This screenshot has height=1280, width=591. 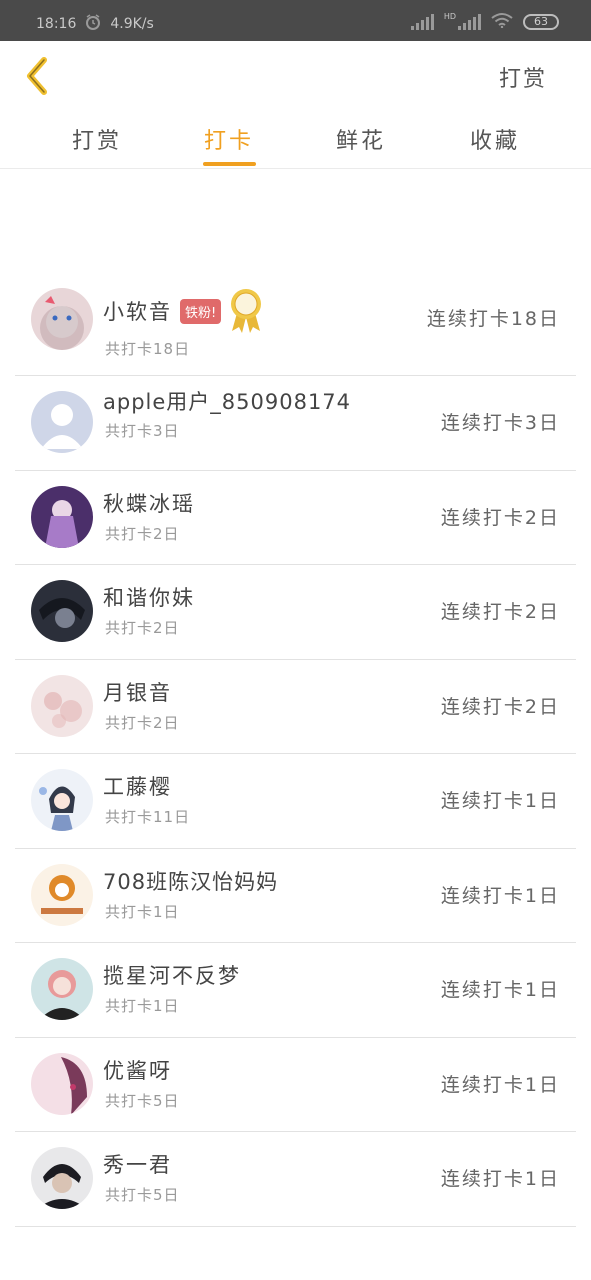 I want to click on list-item: 和谐你妹 共打卡2日 连续打卡2日, so click(x=295, y=612).